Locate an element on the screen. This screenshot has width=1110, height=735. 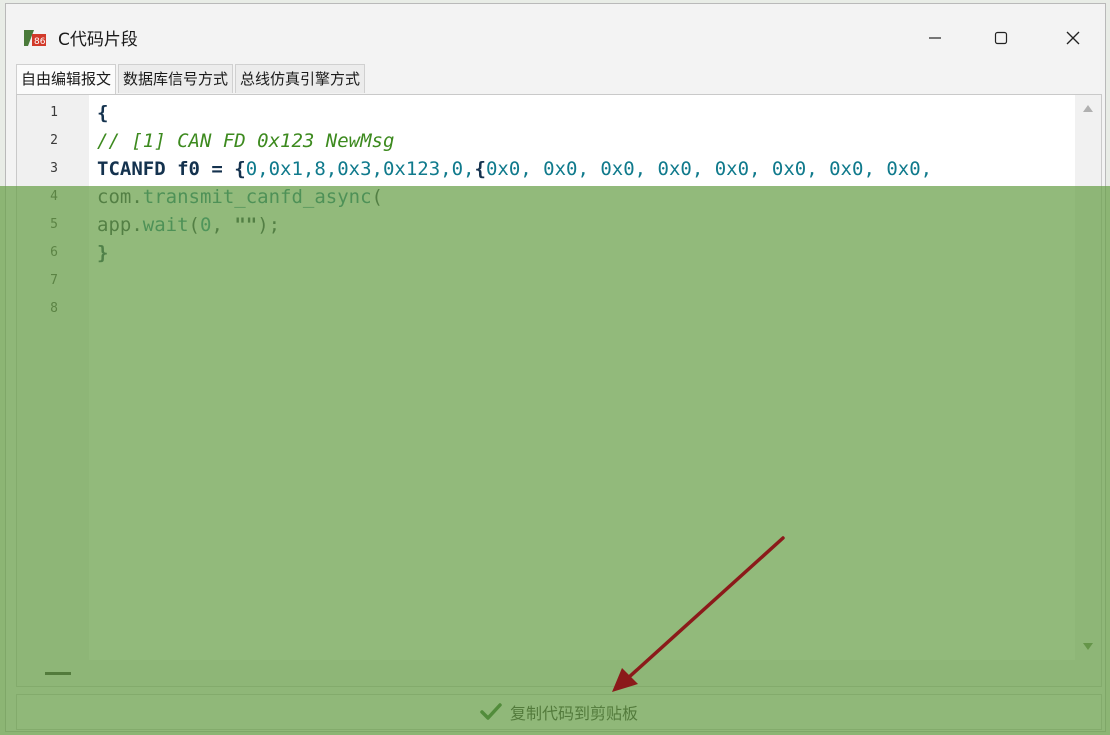
window-title: C代码片段 is located at coordinates (98, 40).